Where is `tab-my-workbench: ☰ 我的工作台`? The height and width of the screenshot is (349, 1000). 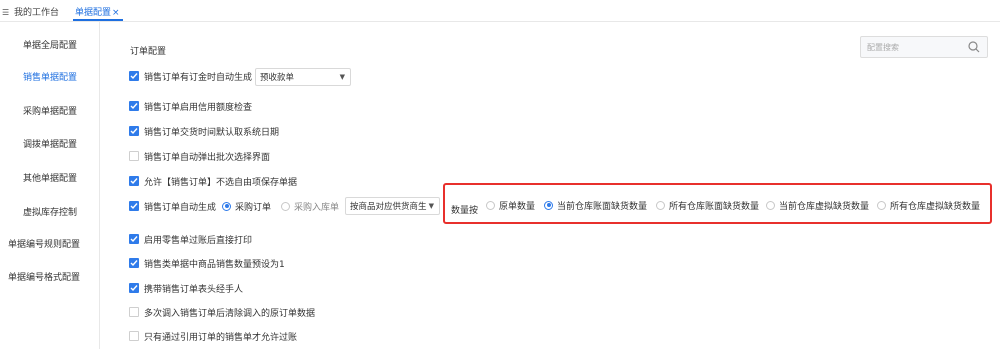
tab-my-workbench: ☰ 我的工作台 is located at coordinates (30, 11).